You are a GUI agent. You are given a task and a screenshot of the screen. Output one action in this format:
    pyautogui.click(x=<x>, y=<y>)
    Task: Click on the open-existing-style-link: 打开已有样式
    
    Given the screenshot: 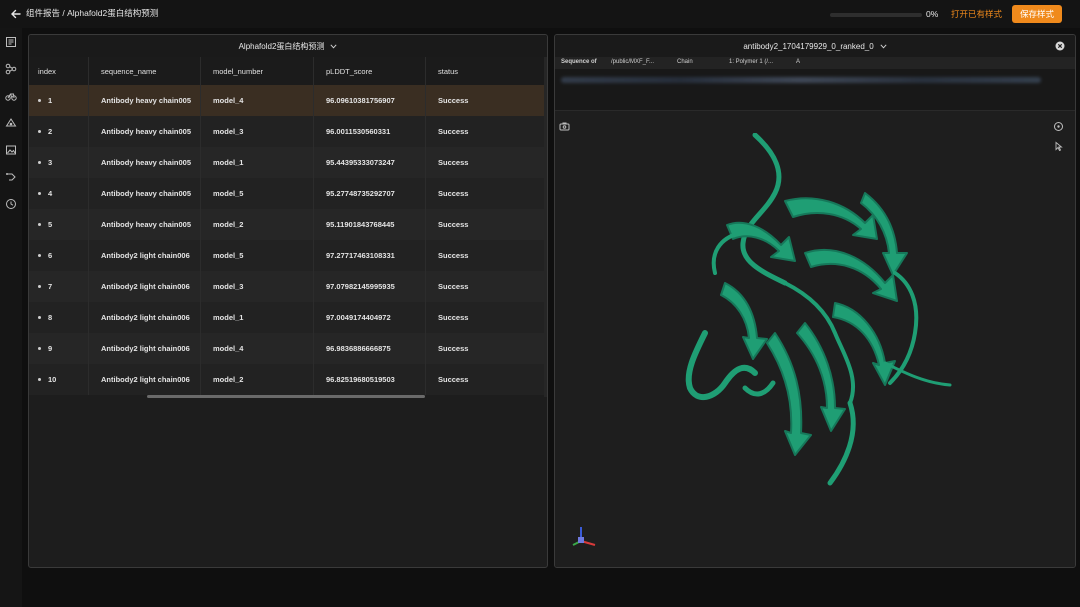 What is the action you would take?
    pyautogui.click(x=976, y=14)
    